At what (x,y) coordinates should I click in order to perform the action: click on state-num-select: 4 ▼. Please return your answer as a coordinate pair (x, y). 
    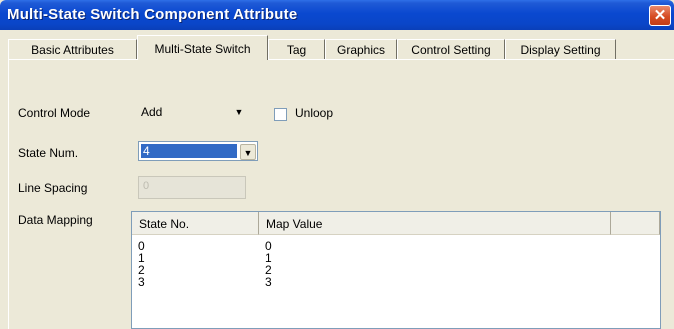
    Looking at the image, I should click on (198, 151).